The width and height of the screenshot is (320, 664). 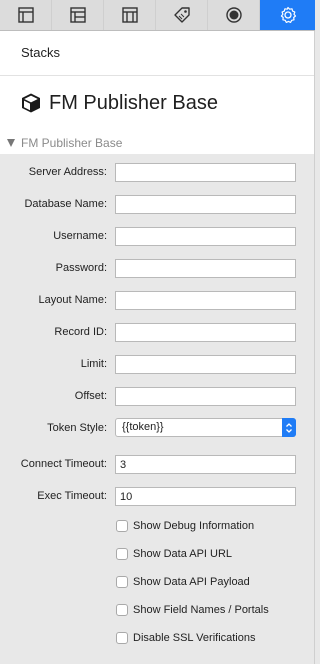 I want to click on checkbox-label: Show Data API URL, so click(x=183, y=554).